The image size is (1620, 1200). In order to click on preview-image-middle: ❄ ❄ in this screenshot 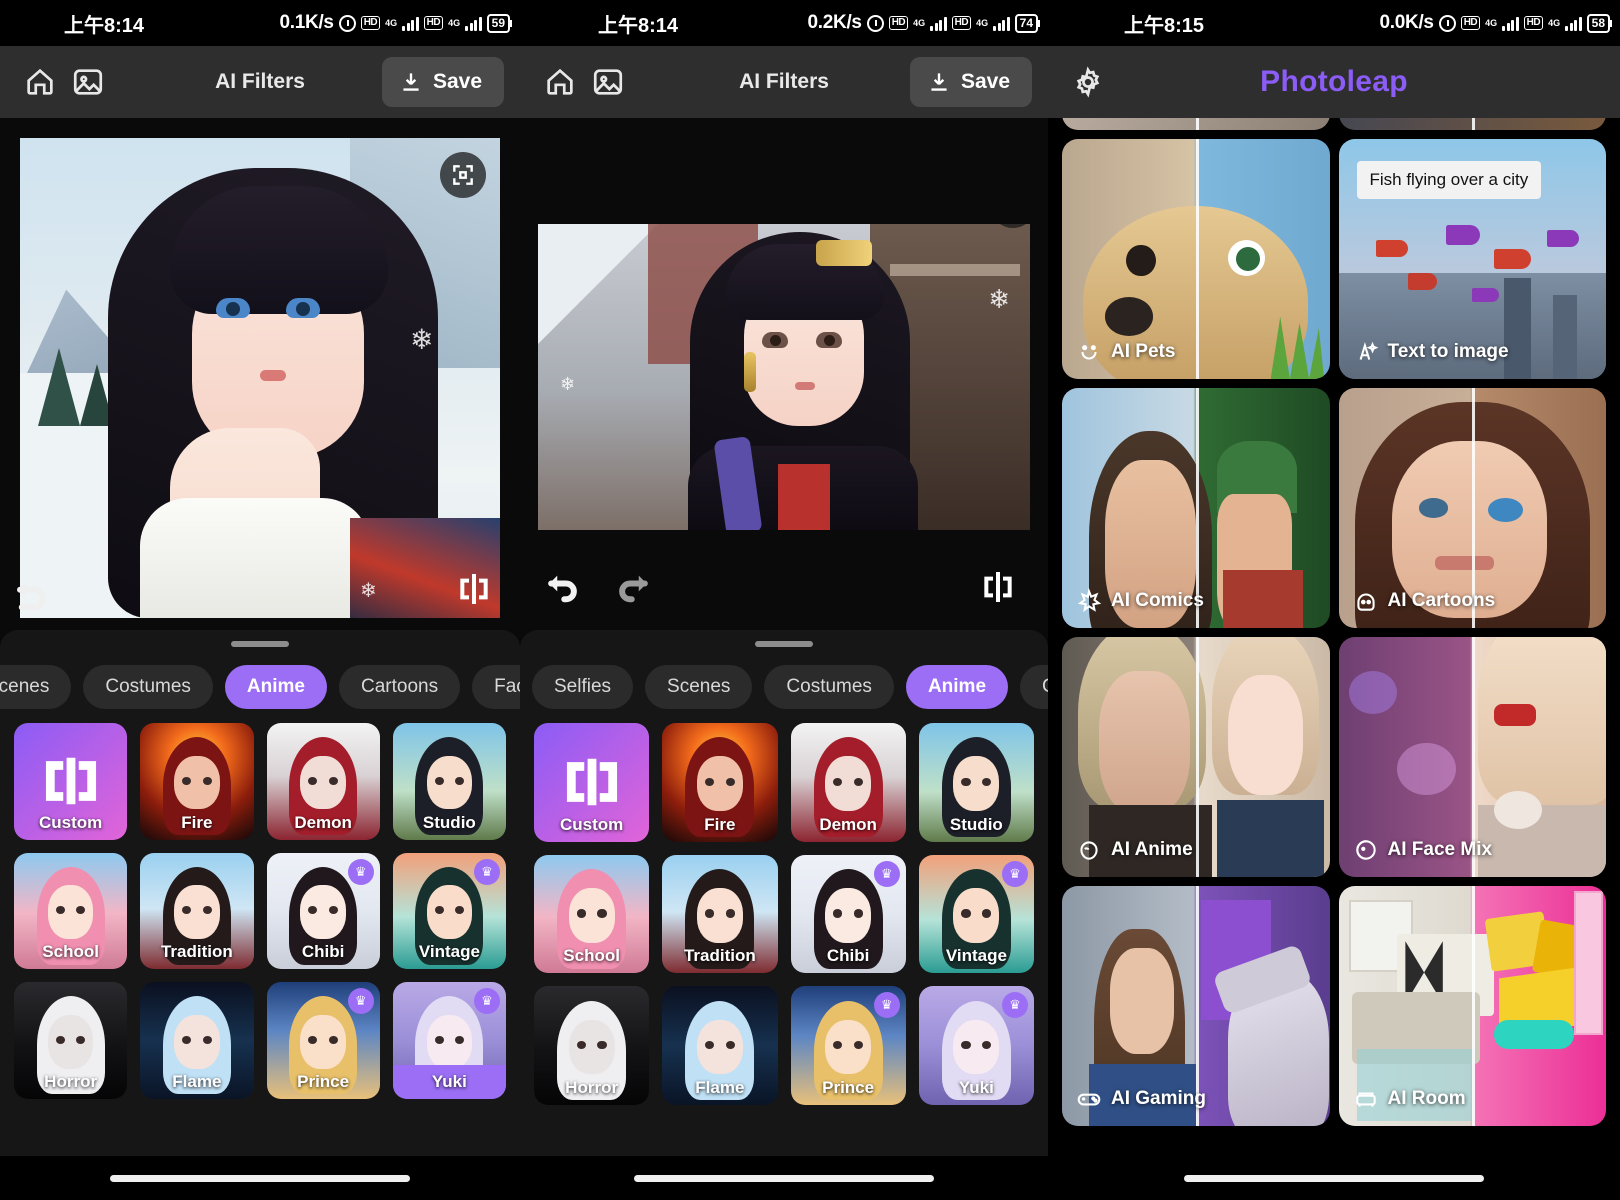, I will do `click(784, 377)`.